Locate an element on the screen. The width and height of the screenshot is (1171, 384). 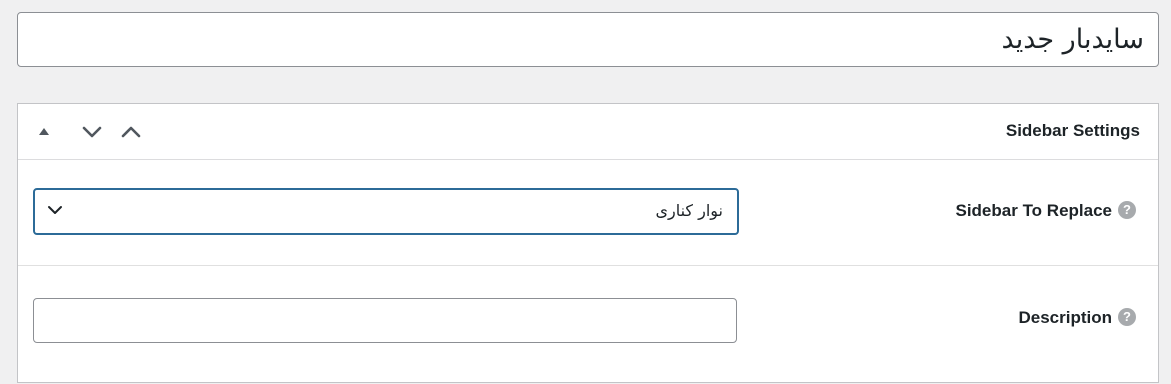
panel-title: Sidebar Settings is located at coordinates (1072, 130).